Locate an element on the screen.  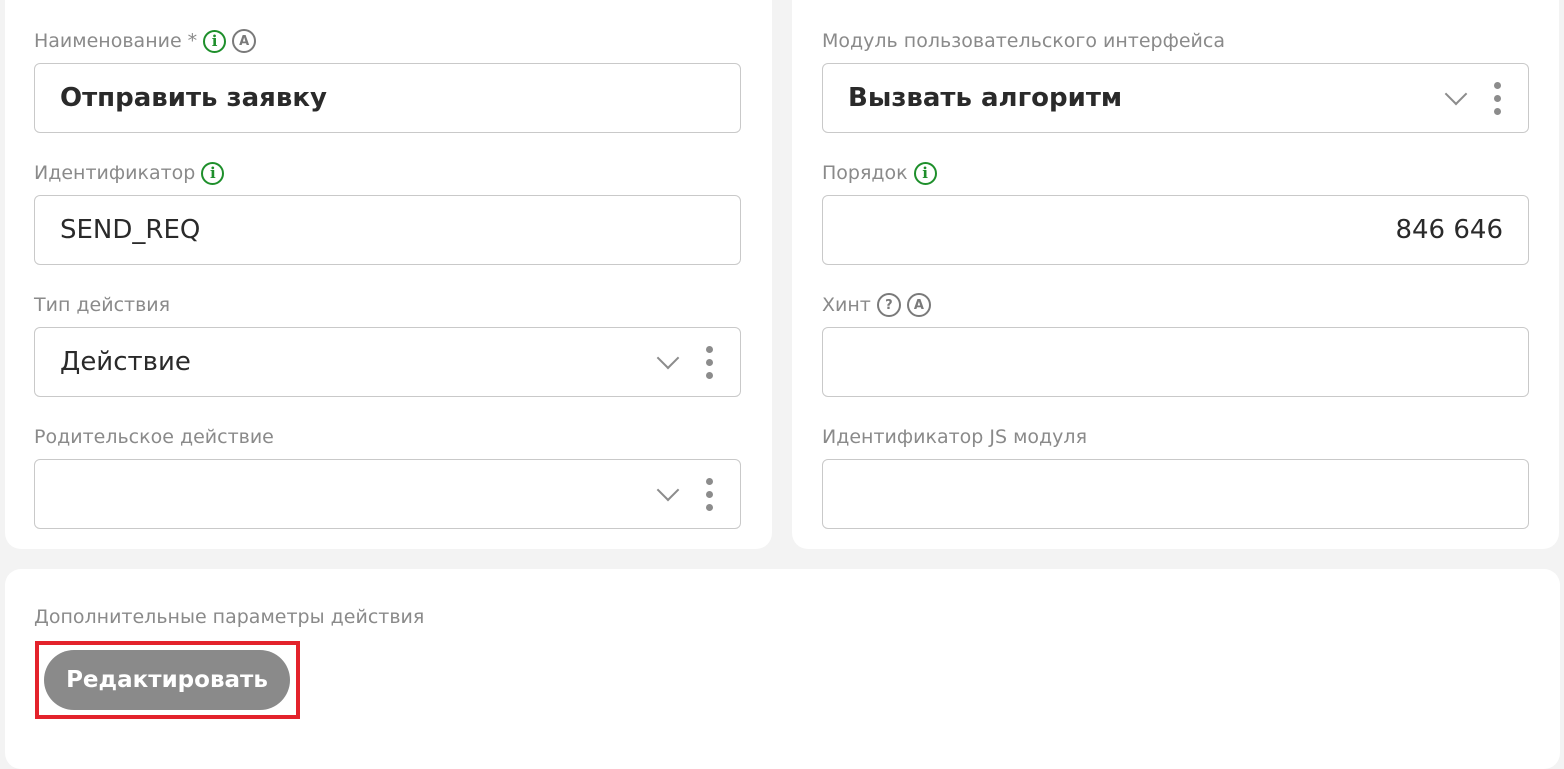
identifier-value: SEND_REQ is located at coordinates (130, 230).